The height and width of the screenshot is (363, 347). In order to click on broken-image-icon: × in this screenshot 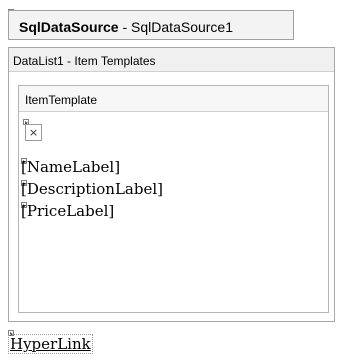, I will do `click(33, 132)`.